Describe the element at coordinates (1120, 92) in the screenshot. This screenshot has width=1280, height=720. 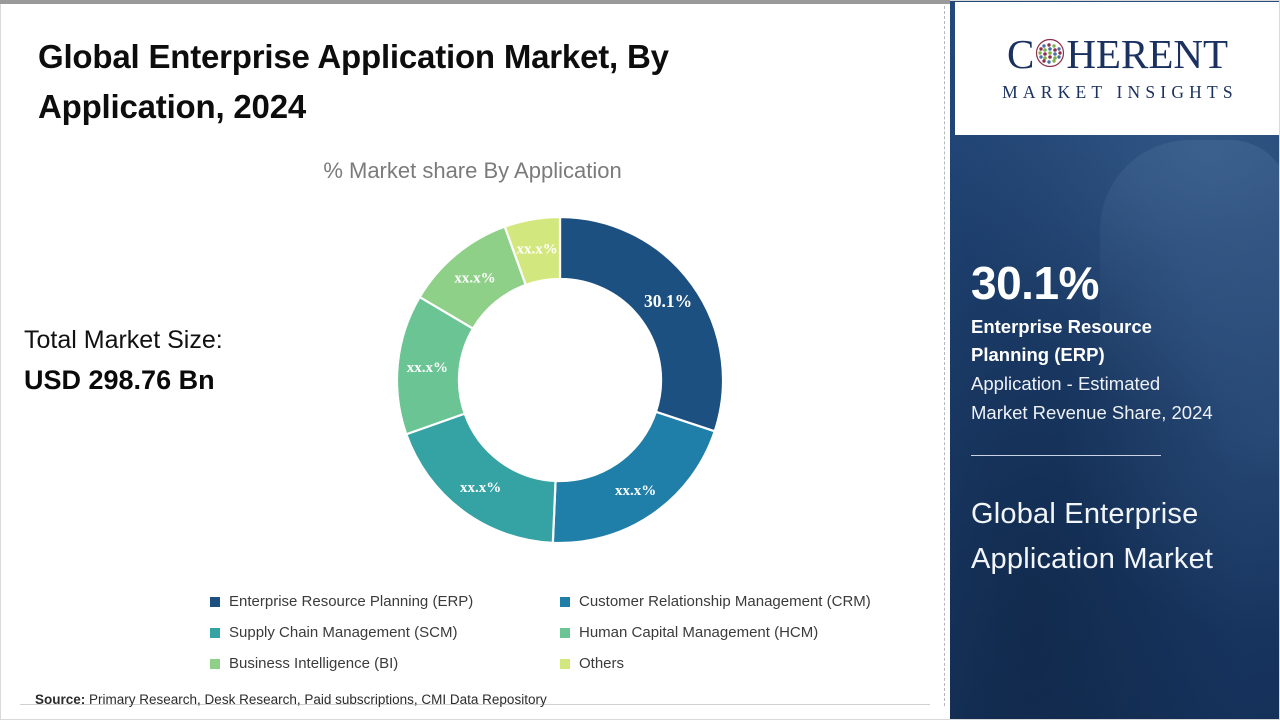
I see `logo-tagline: MARKET INSIGHTS` at that location.